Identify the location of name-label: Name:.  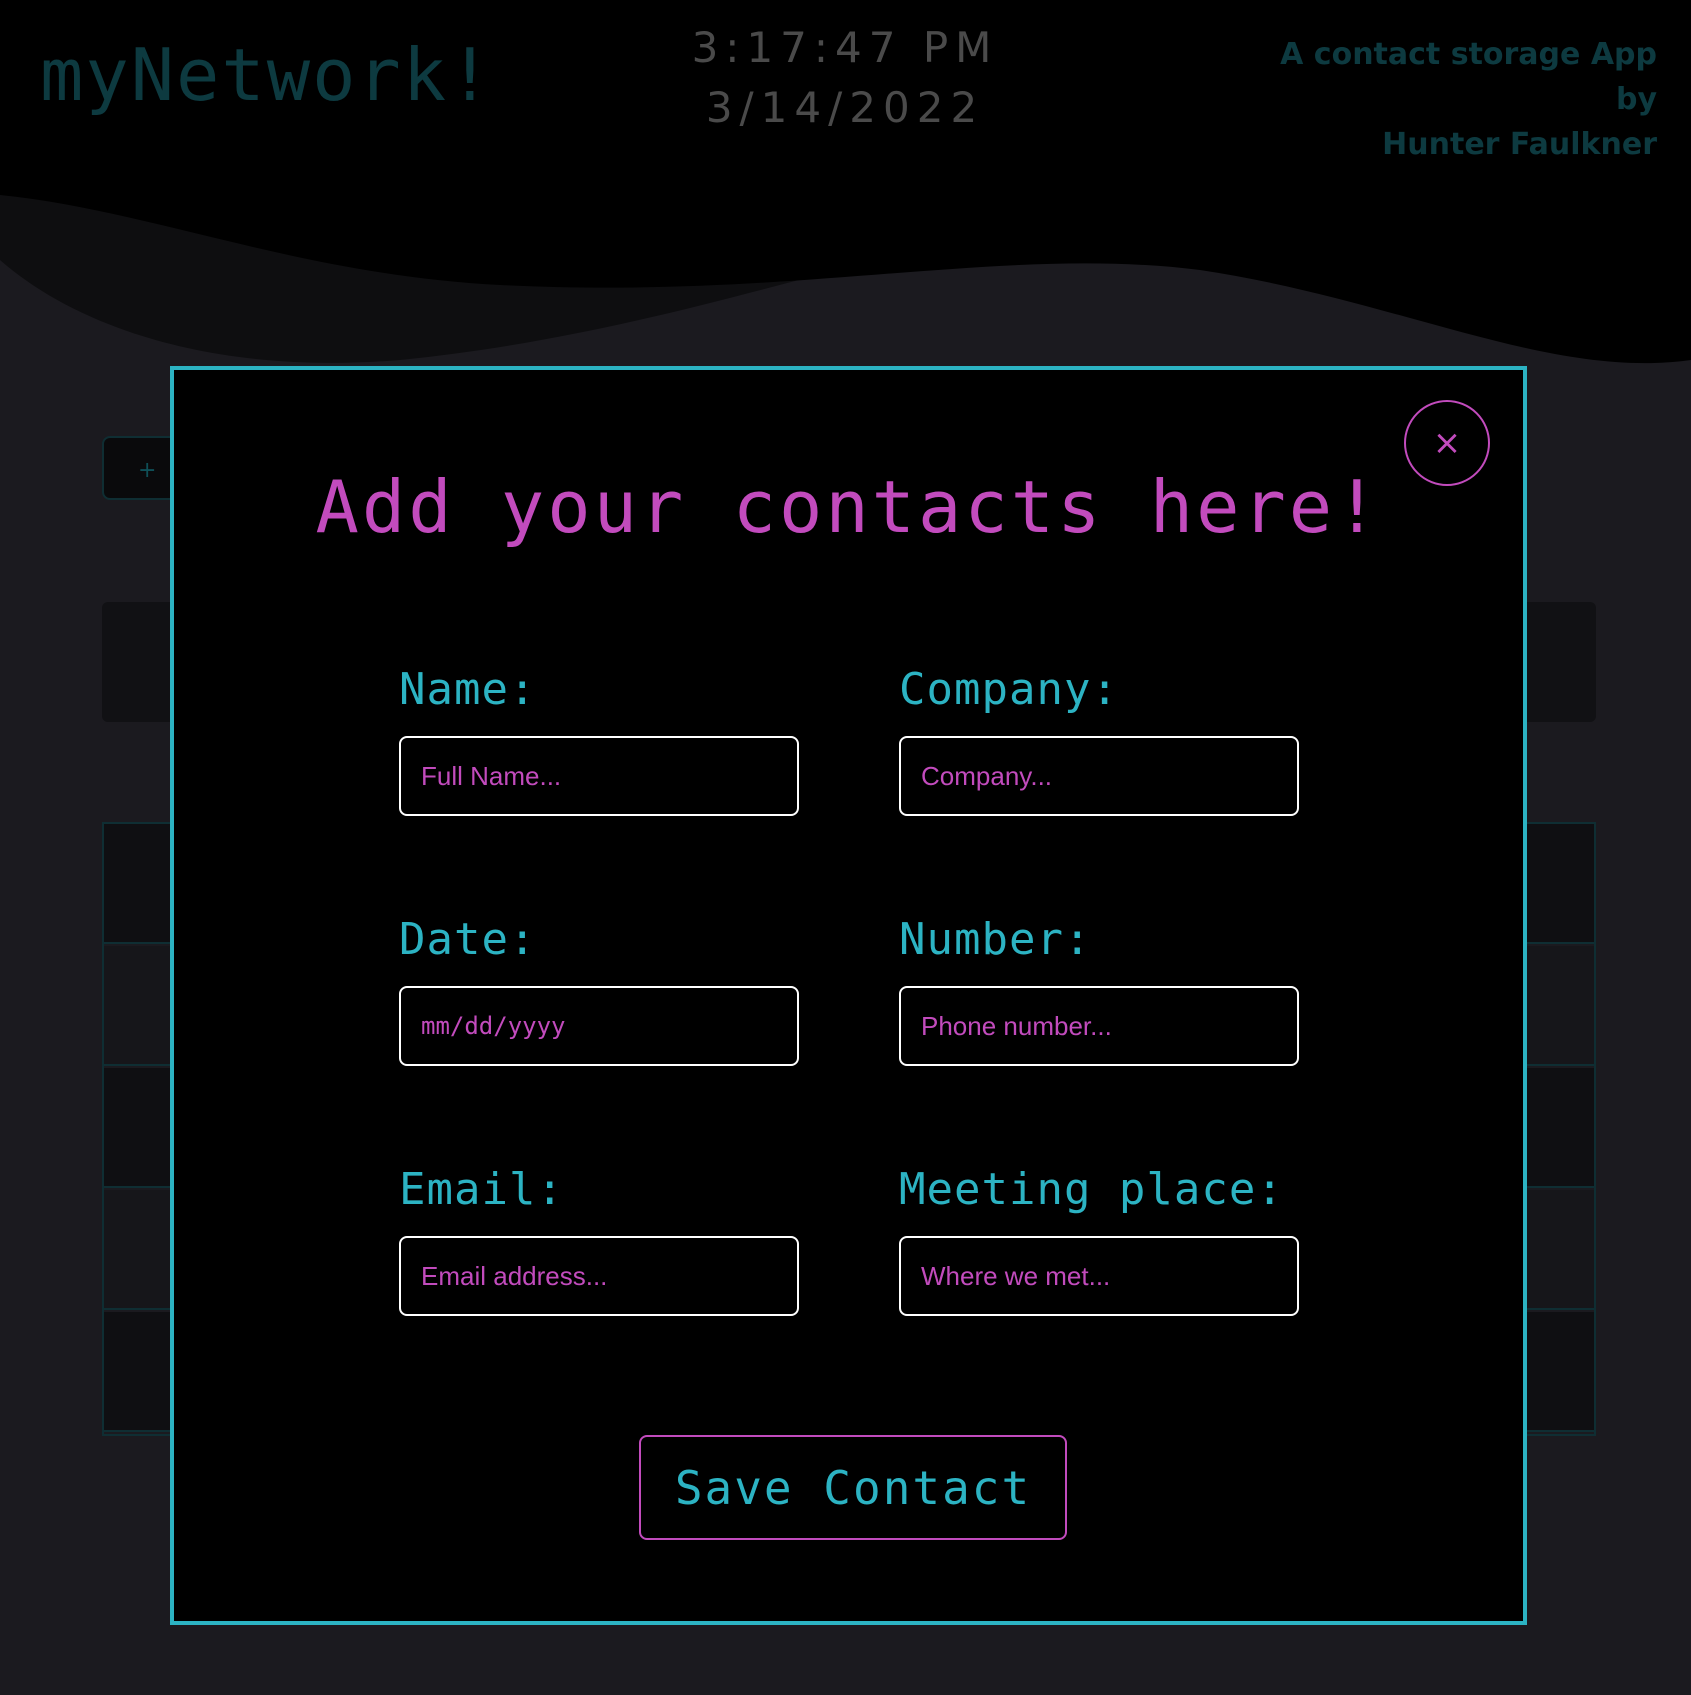
(468, 689).